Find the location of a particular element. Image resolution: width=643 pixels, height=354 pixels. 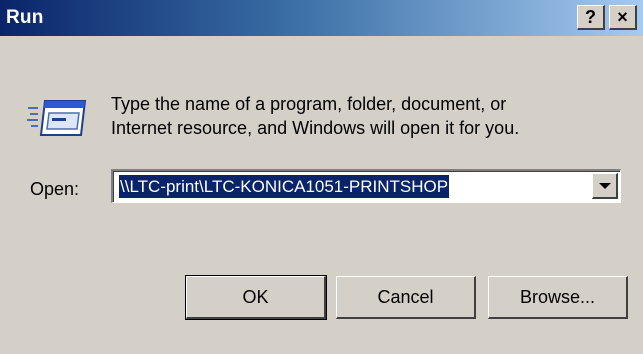

cancel-button: Cancel is located at coordinates (406, 297).